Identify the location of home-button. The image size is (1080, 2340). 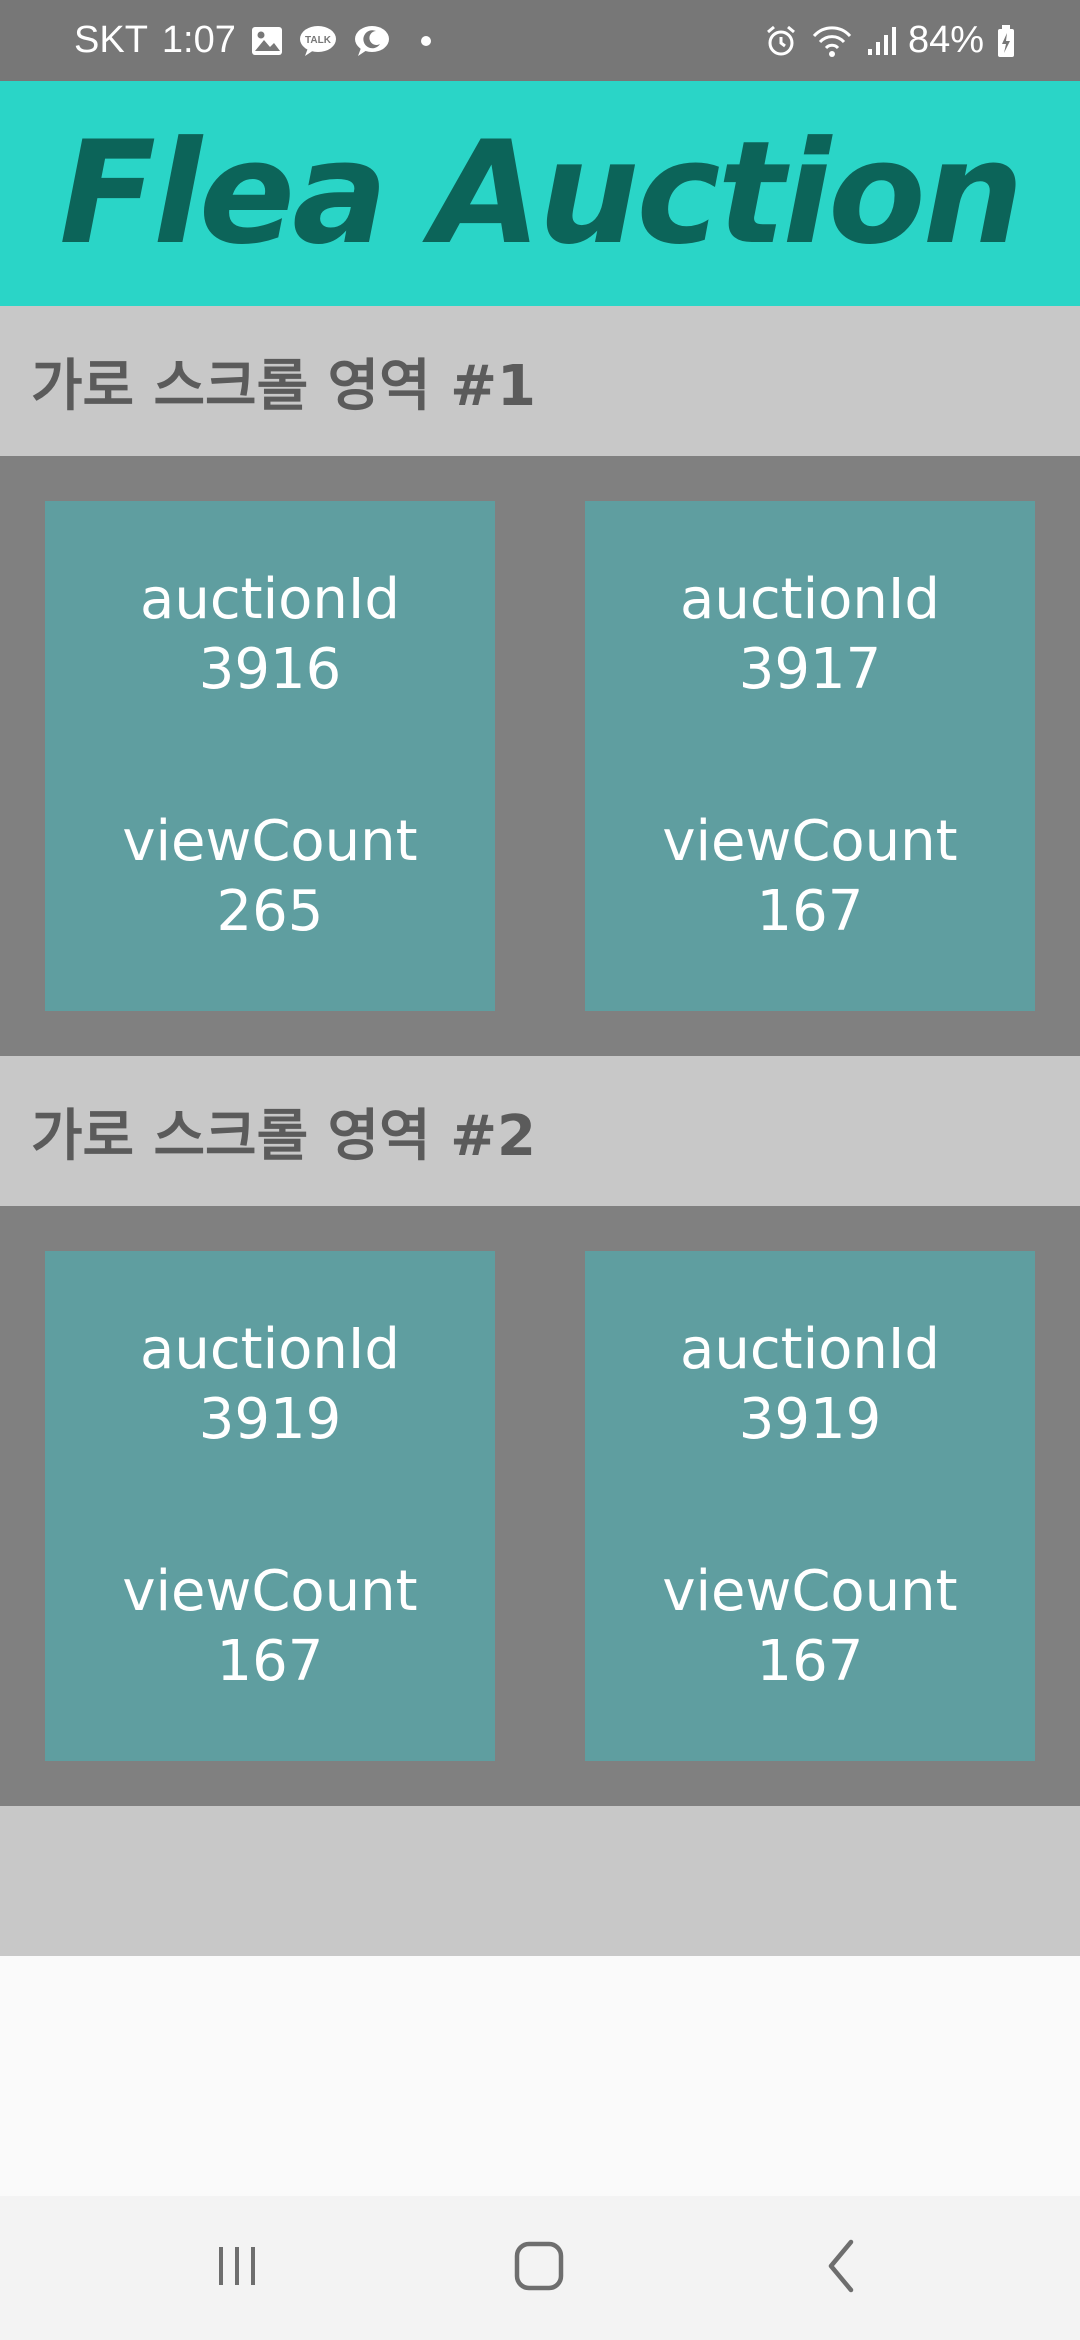
(539, 2268).